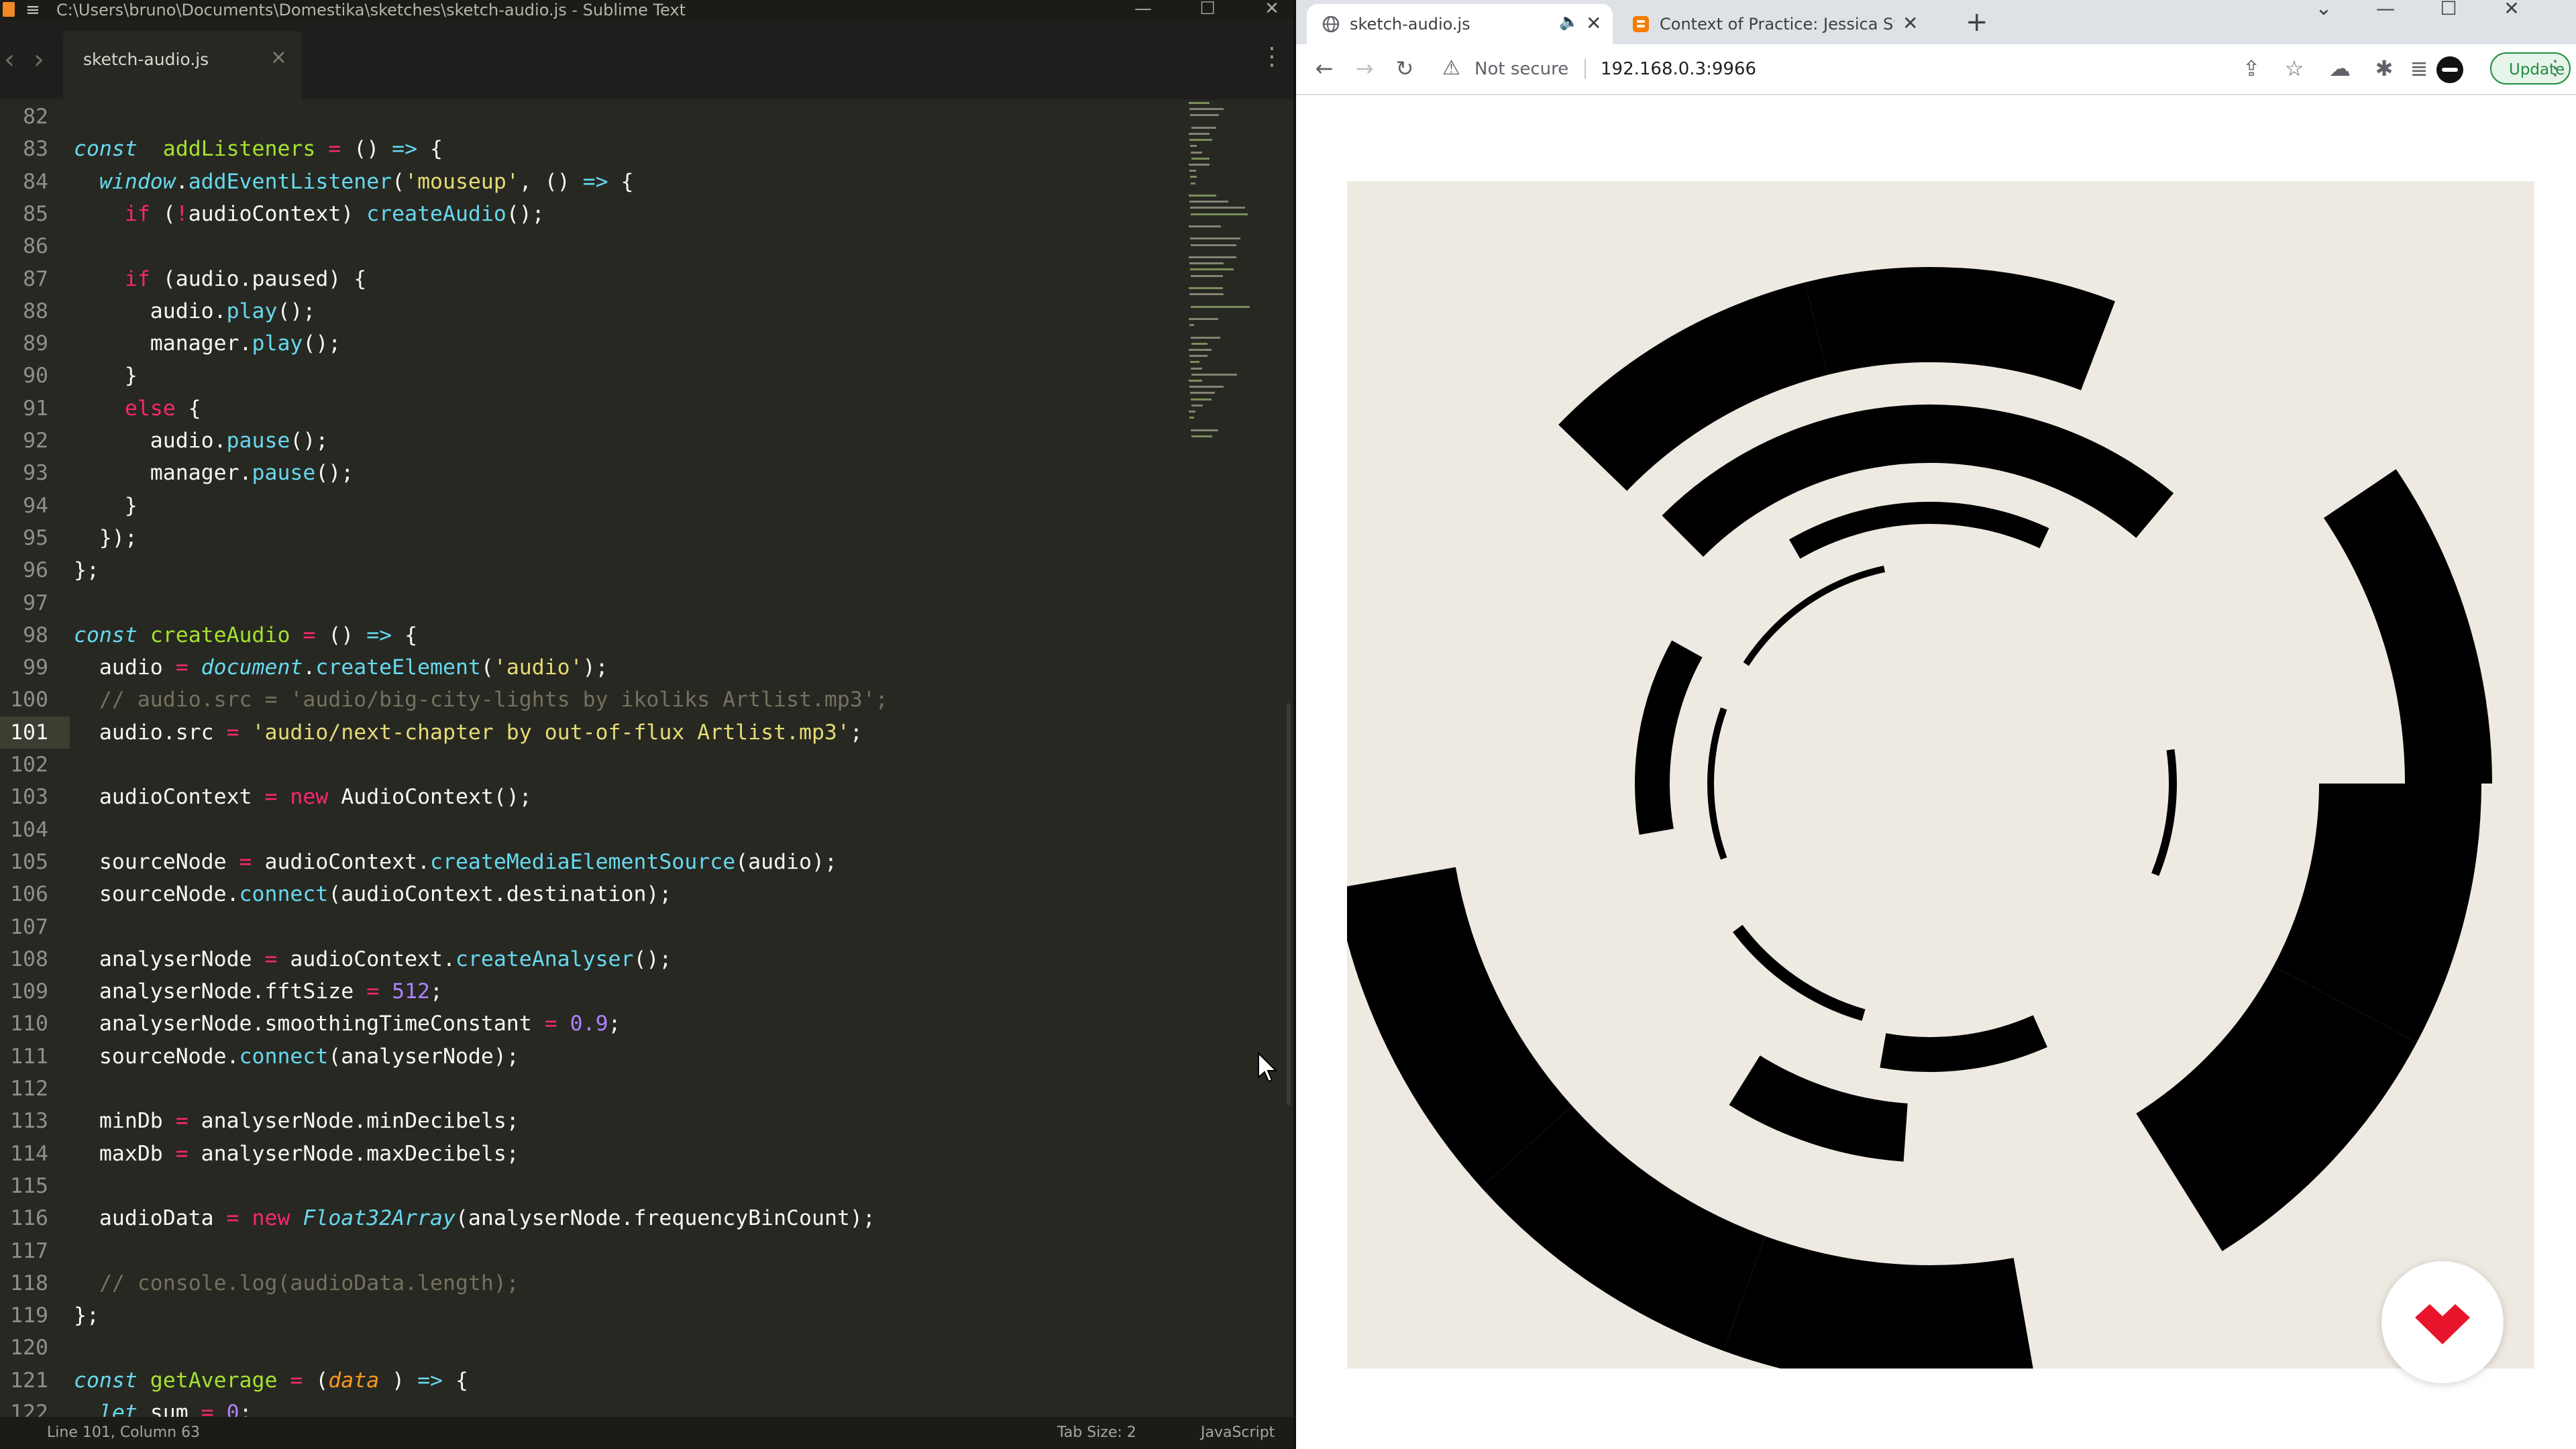 This screenshot has height=1449, width=2576. I want to click on line-number: 87, so click(35, 278).